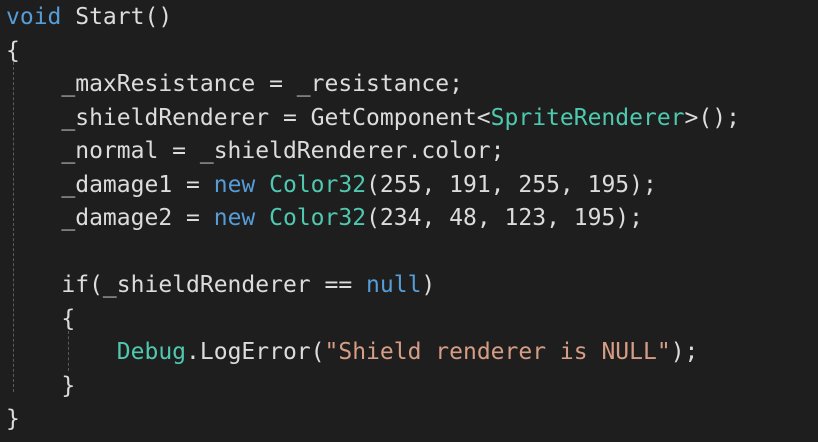 This screenshot has height=442, width=818. I want to click on code-line: _maxResistance = _resistance;, so click(234, 84).